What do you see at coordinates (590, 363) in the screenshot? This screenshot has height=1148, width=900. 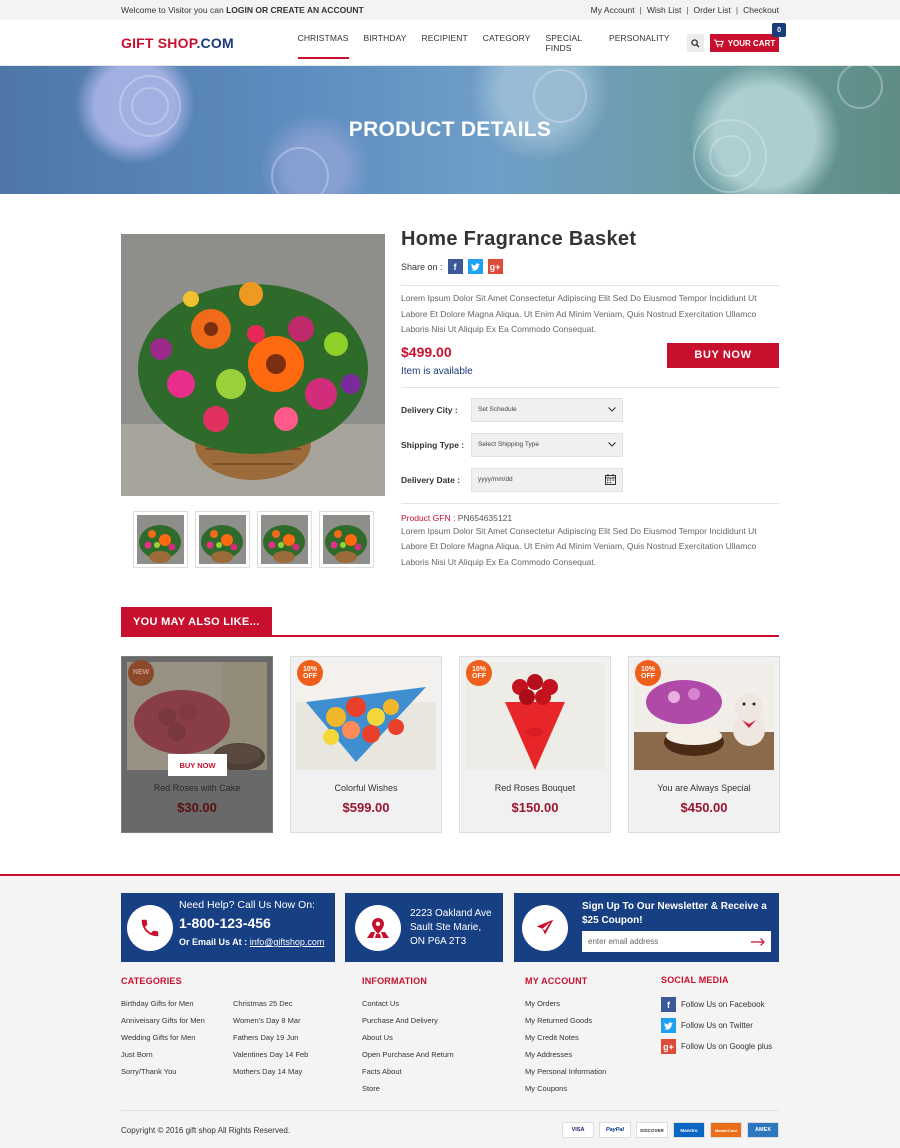 I see `price-row: $499.00 Item is available BUY NOW` at bounding box center [590, 363].